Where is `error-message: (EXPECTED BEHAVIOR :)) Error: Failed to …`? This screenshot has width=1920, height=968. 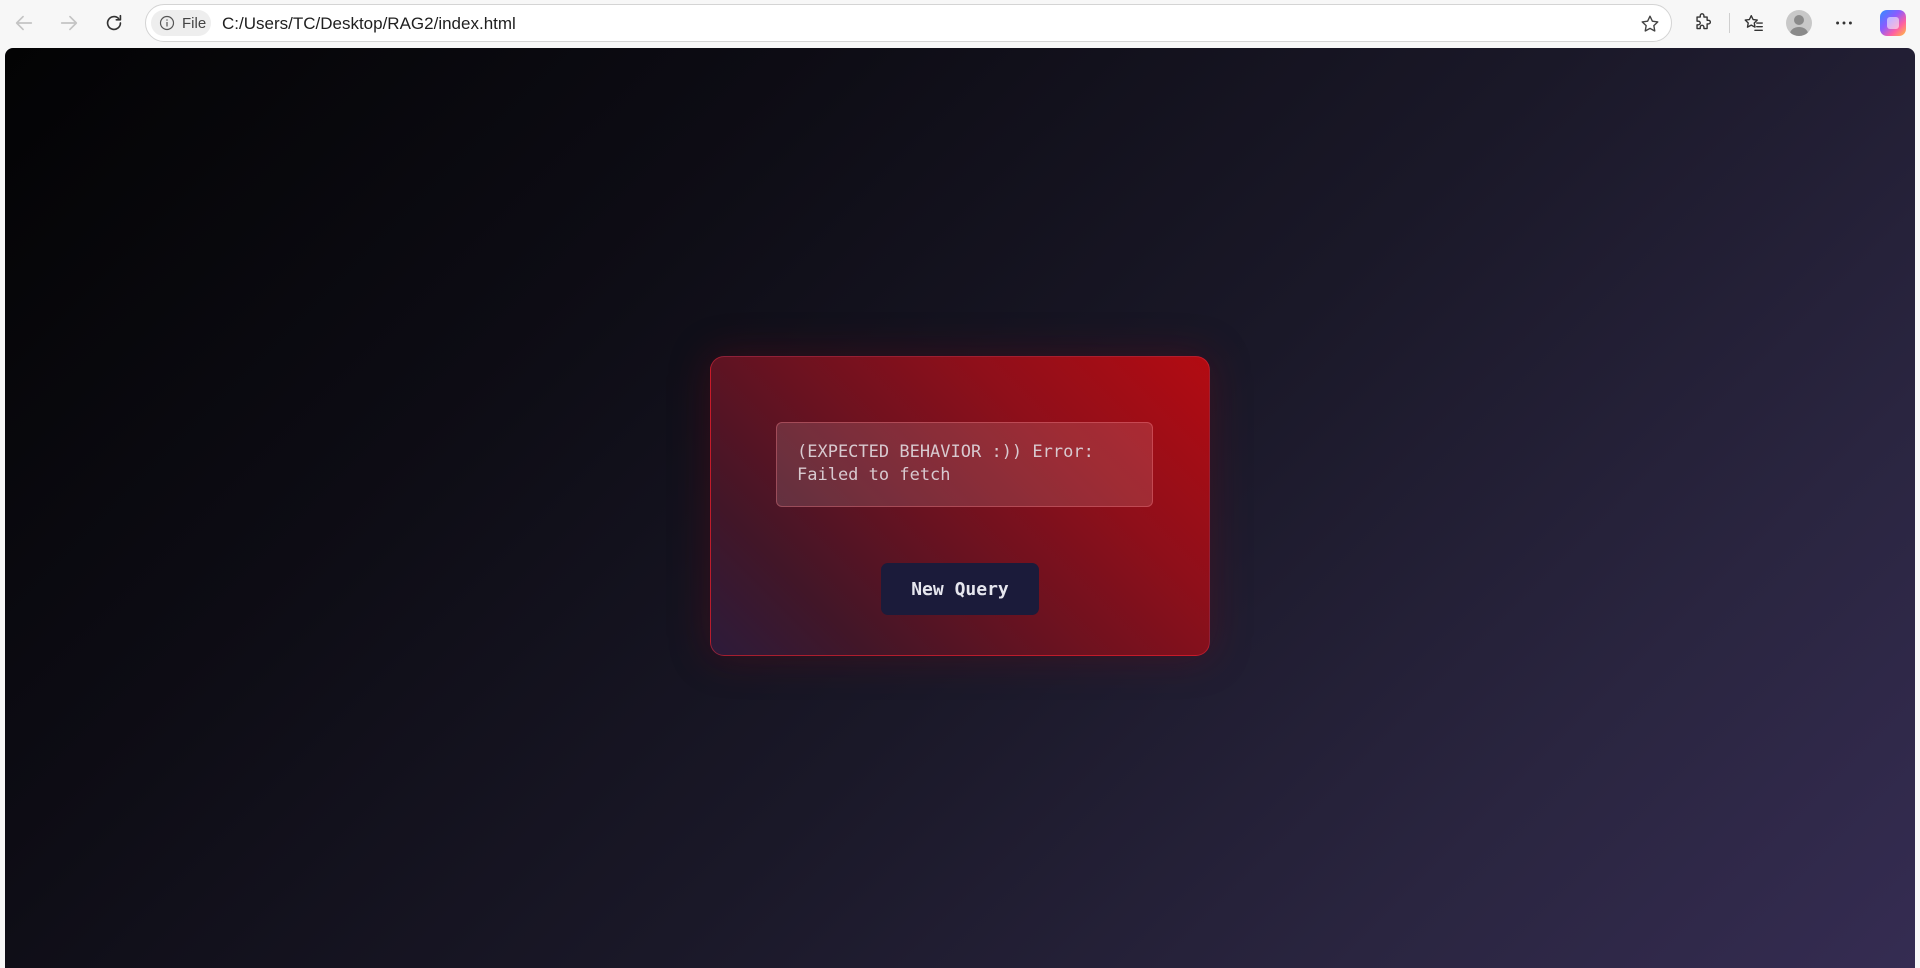 error-message: (EXPECTED BEHAVIOR :)) Error: Failed to … is located at coordinates (945, 463).